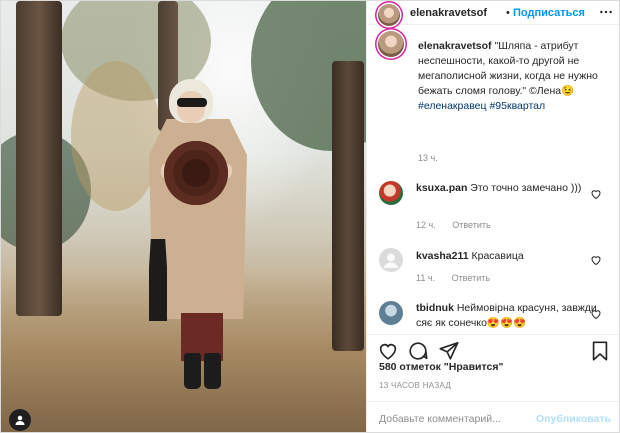 The width and height of the screenshot is (620, 433). I want to click on comment-text: Красавица, so click(497, 256).